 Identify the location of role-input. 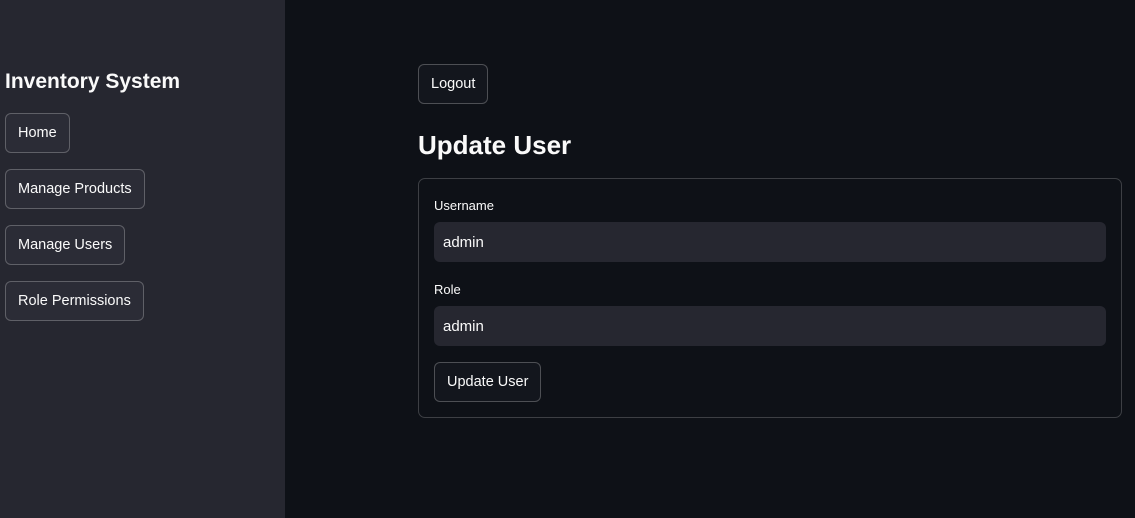
(770, 326).